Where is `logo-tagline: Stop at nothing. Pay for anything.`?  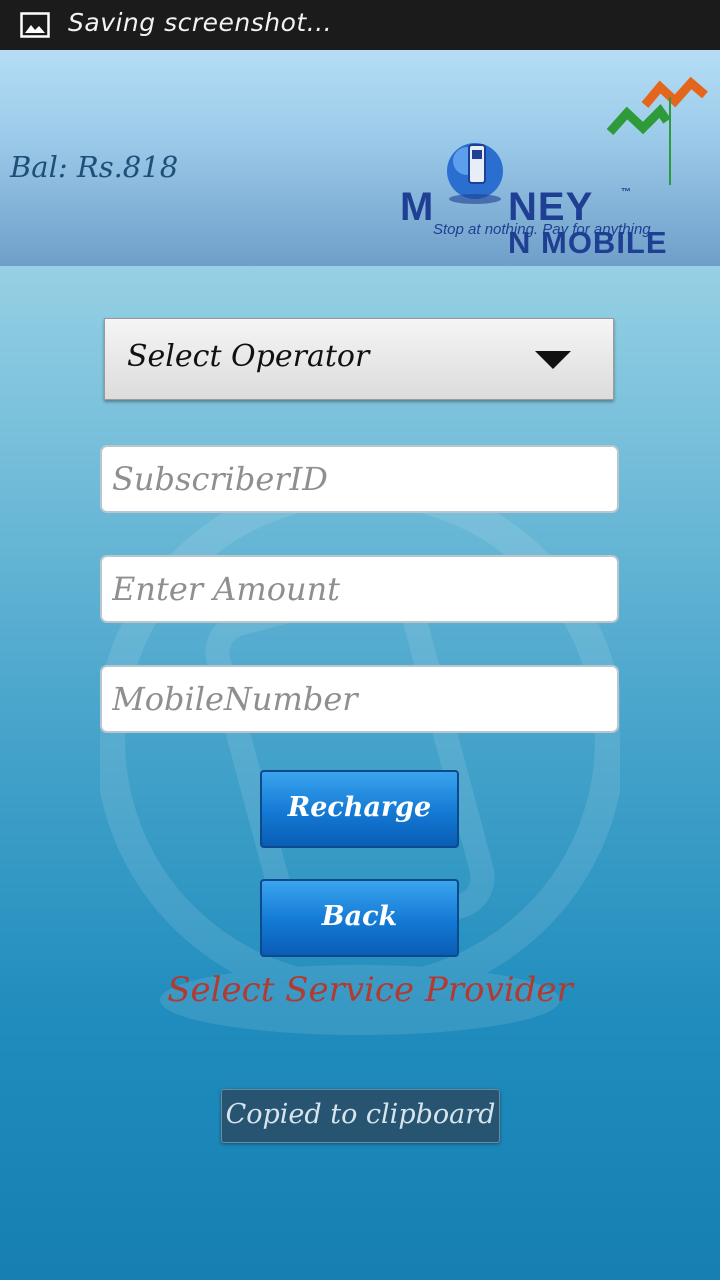
logo-tagline: Stop at nothing. Pay for anything. is located at coordinates (544, 229).